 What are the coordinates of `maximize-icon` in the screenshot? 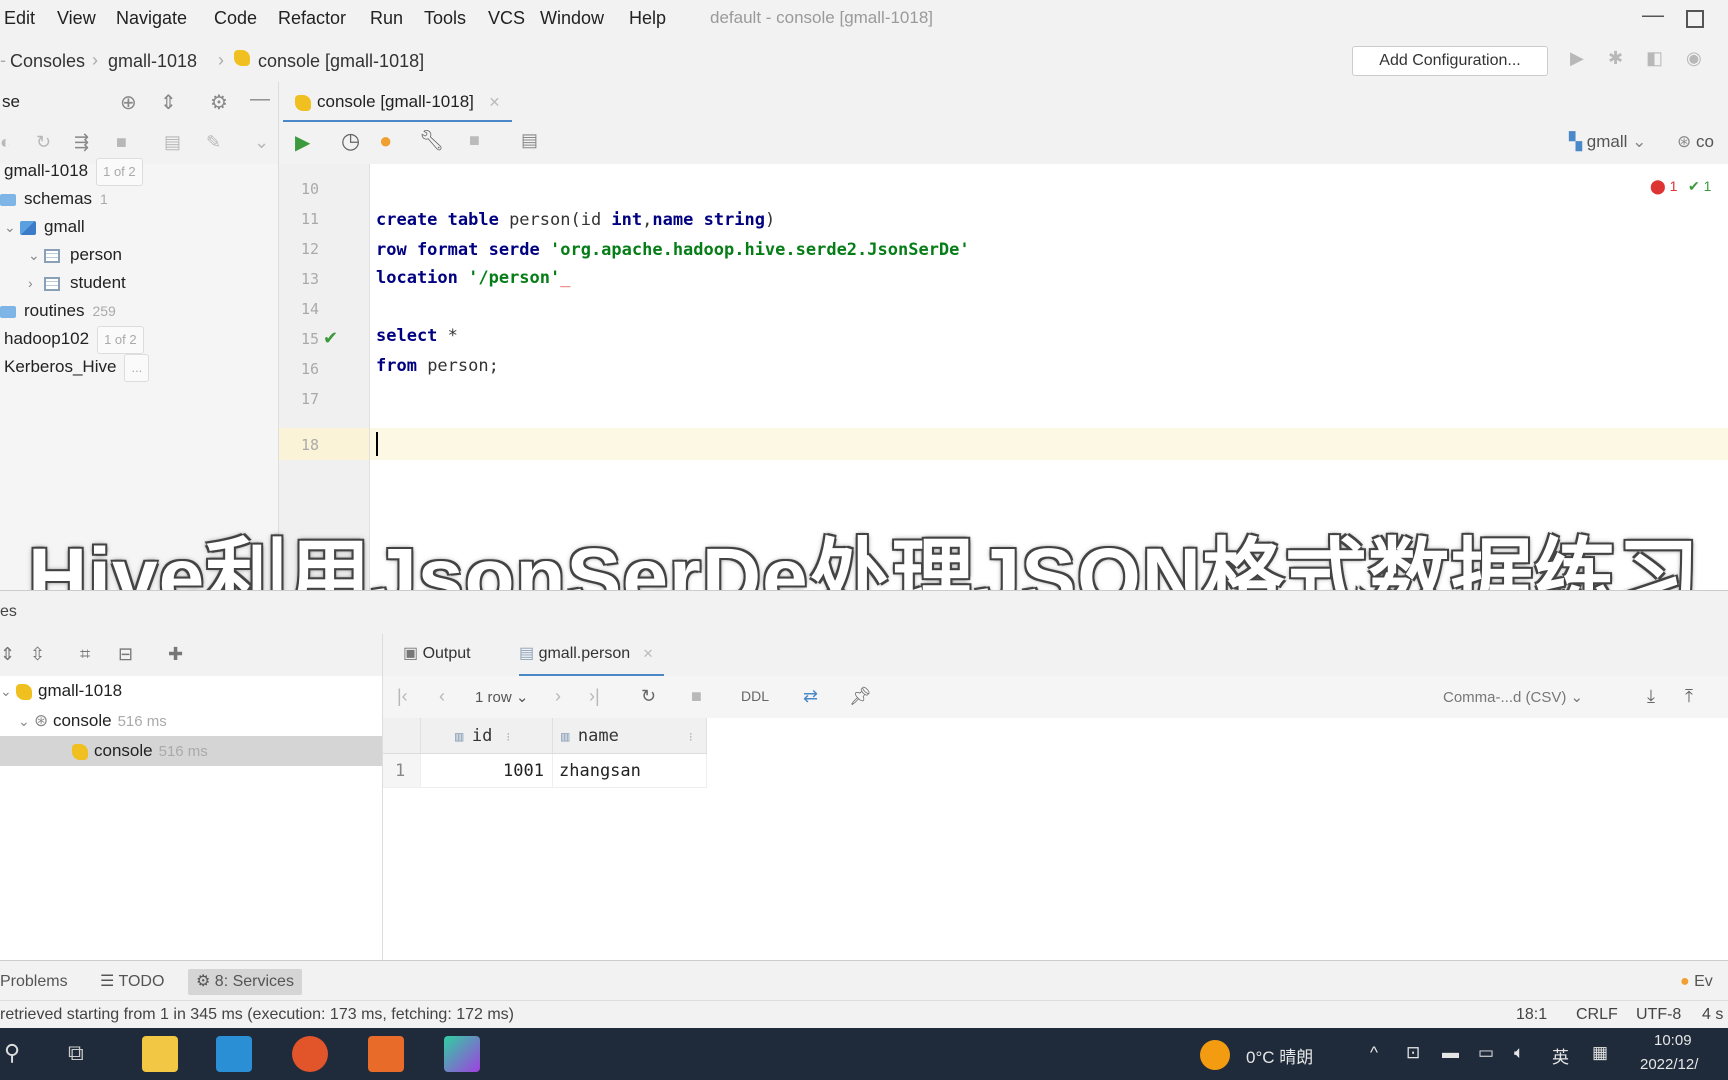 It's located at (1695, 19).